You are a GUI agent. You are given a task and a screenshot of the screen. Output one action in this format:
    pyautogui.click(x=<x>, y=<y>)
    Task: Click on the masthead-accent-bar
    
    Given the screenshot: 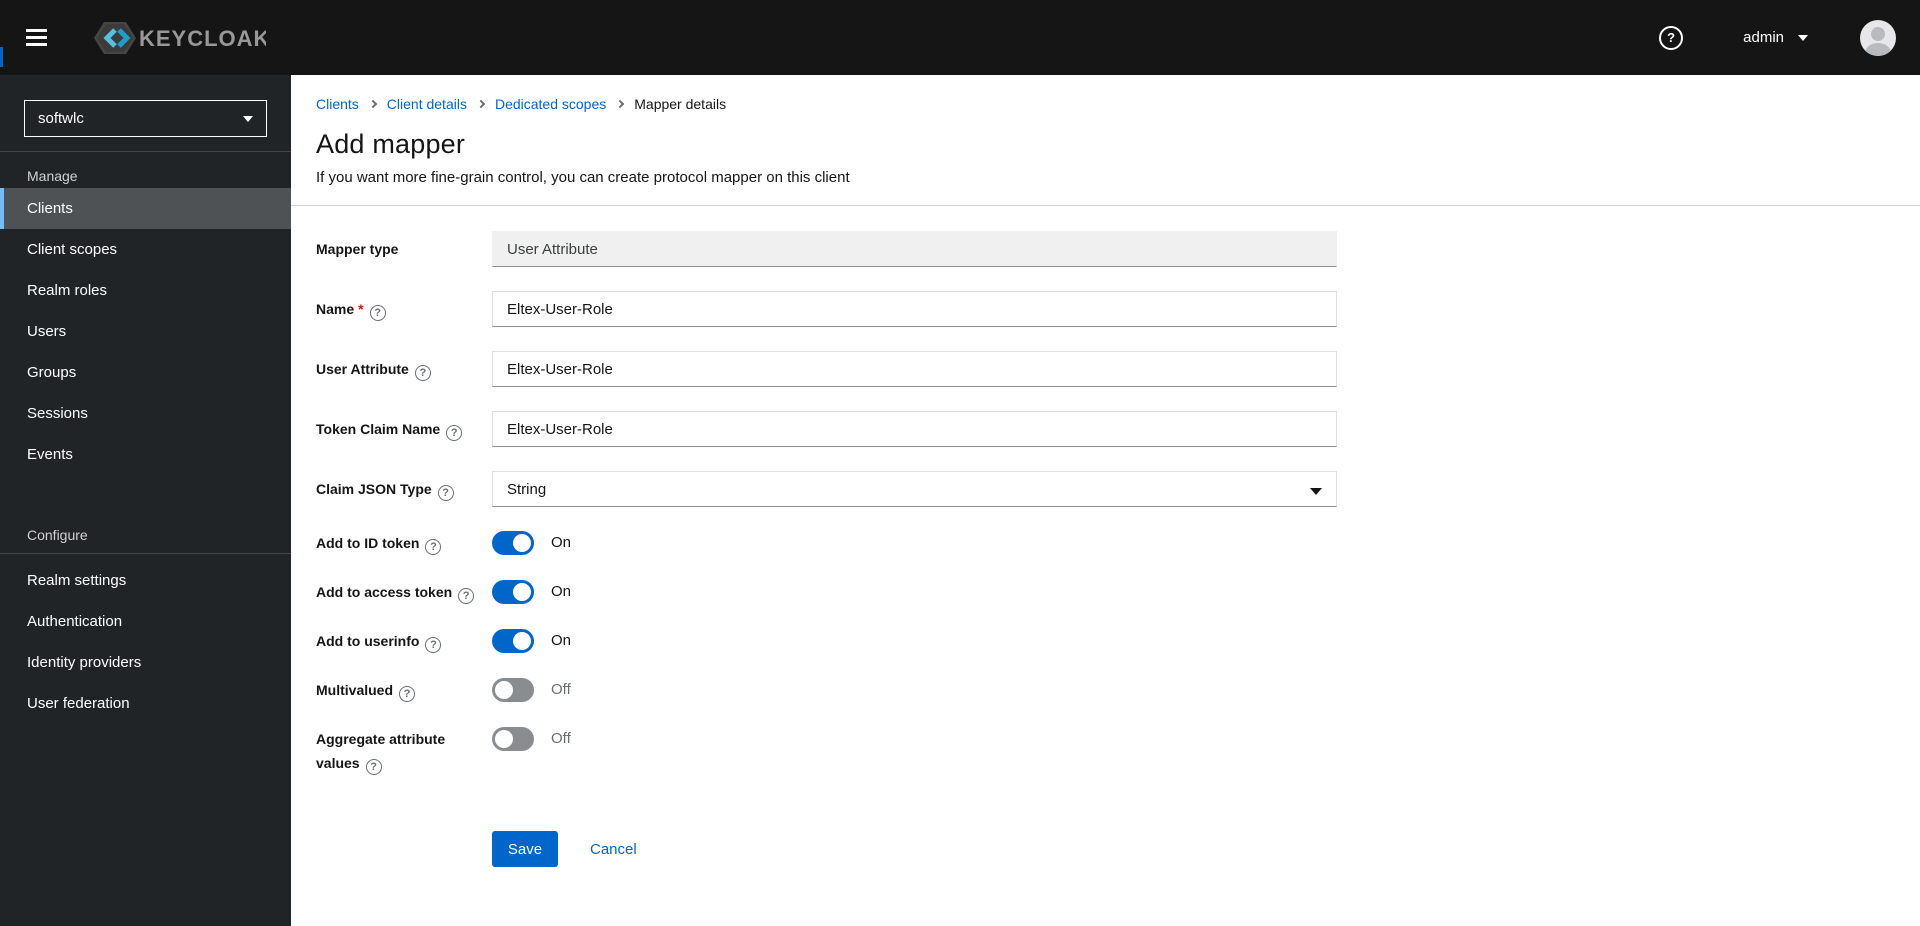 What is the action you would take?
    pyautogui.click(x=1, y=57)
    